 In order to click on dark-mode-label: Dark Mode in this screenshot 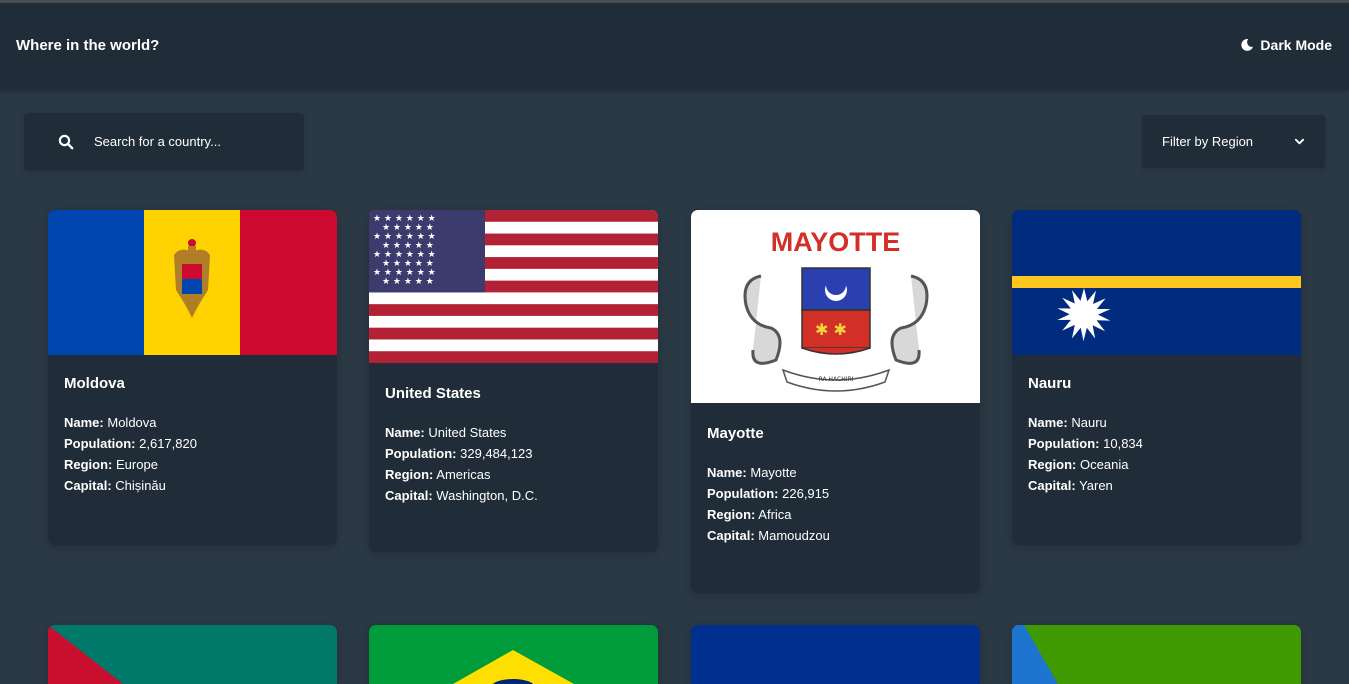, I will do `click(1296, 45)`.